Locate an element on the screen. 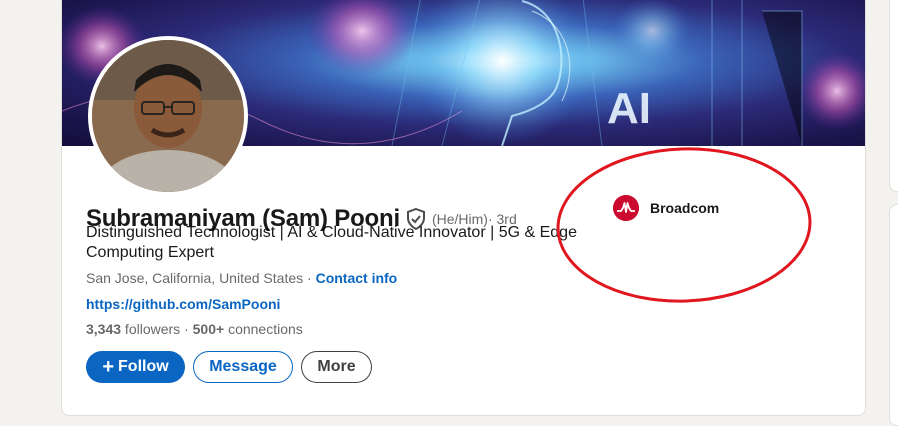  message-button: Message is located at coordinates (243, 367).